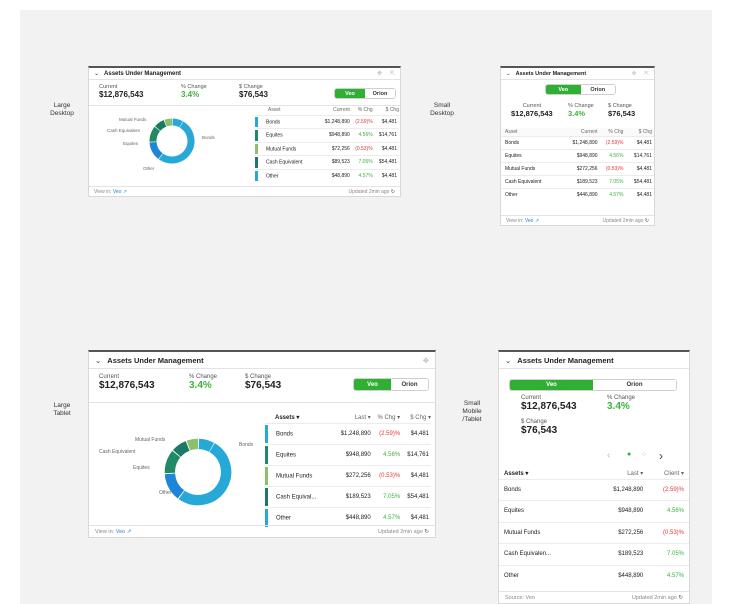  I want to click on label-large-desktop: Large Desktop, so click(62, 110).